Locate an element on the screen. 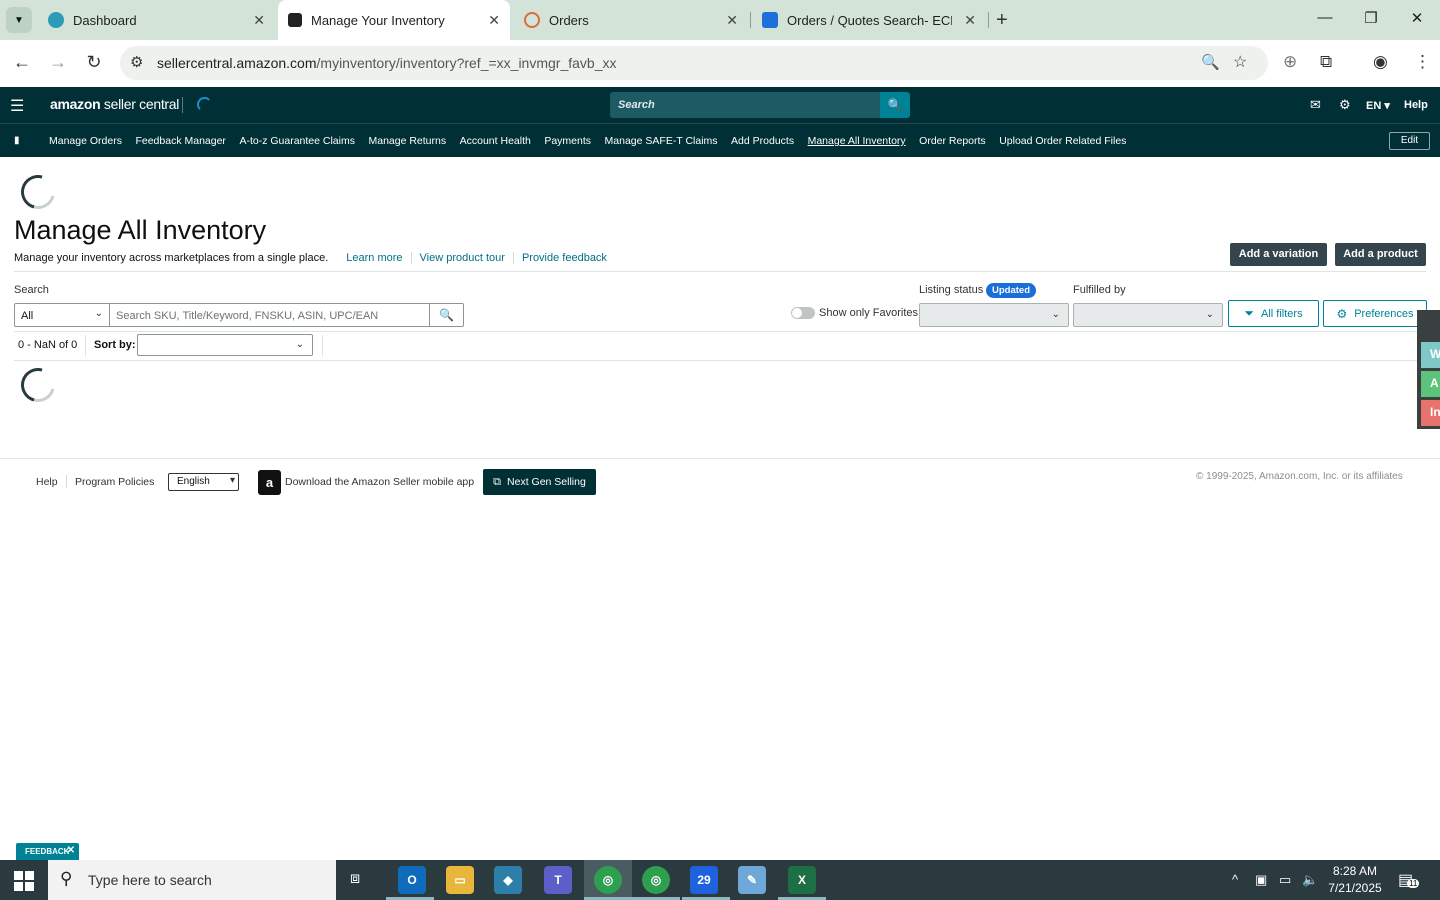 This screenshot has height=900, width=1440. maximize-icon: ❐ is located at coordinates (1371, 18).